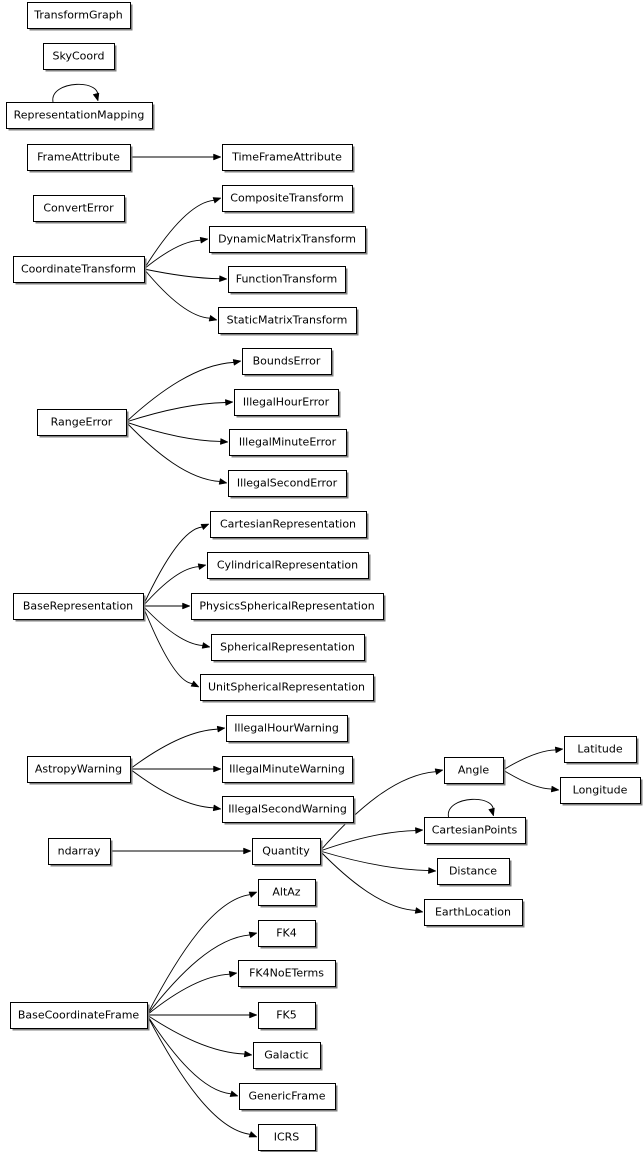 This screenshot has width=643, height=1152. I want to click on class-node-IllegalHourWarning: IllegalHourWarning, so click(288, 729).